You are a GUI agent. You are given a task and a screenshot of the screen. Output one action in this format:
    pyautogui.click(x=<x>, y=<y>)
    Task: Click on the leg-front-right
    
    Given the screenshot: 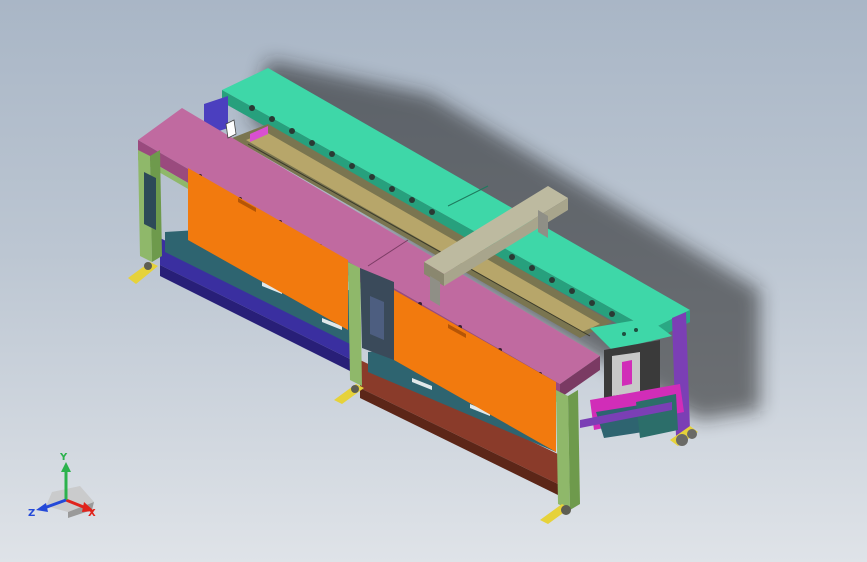 What is the action you would take?
    pyautogui.click(x=568, y=450)
    